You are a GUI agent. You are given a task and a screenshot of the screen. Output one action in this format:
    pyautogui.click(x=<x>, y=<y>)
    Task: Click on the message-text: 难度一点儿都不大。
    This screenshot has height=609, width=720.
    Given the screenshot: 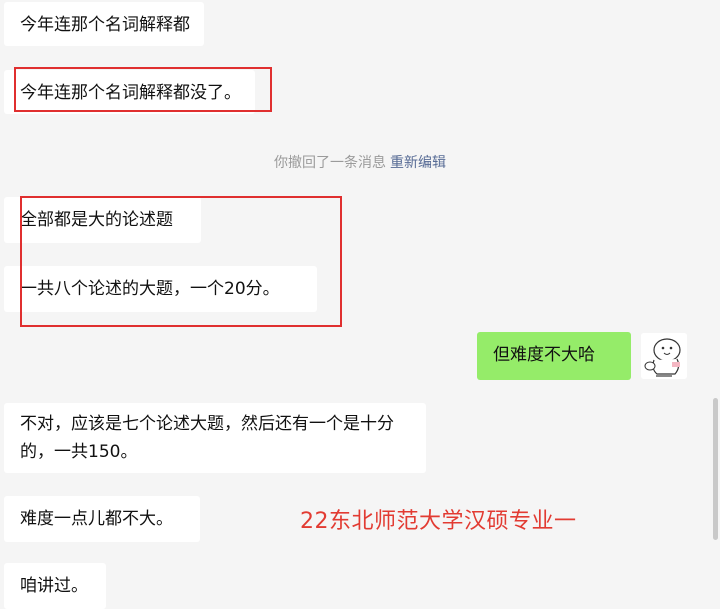 What is the action you would take?
    pyautogui.click(x=96, y=519)
    